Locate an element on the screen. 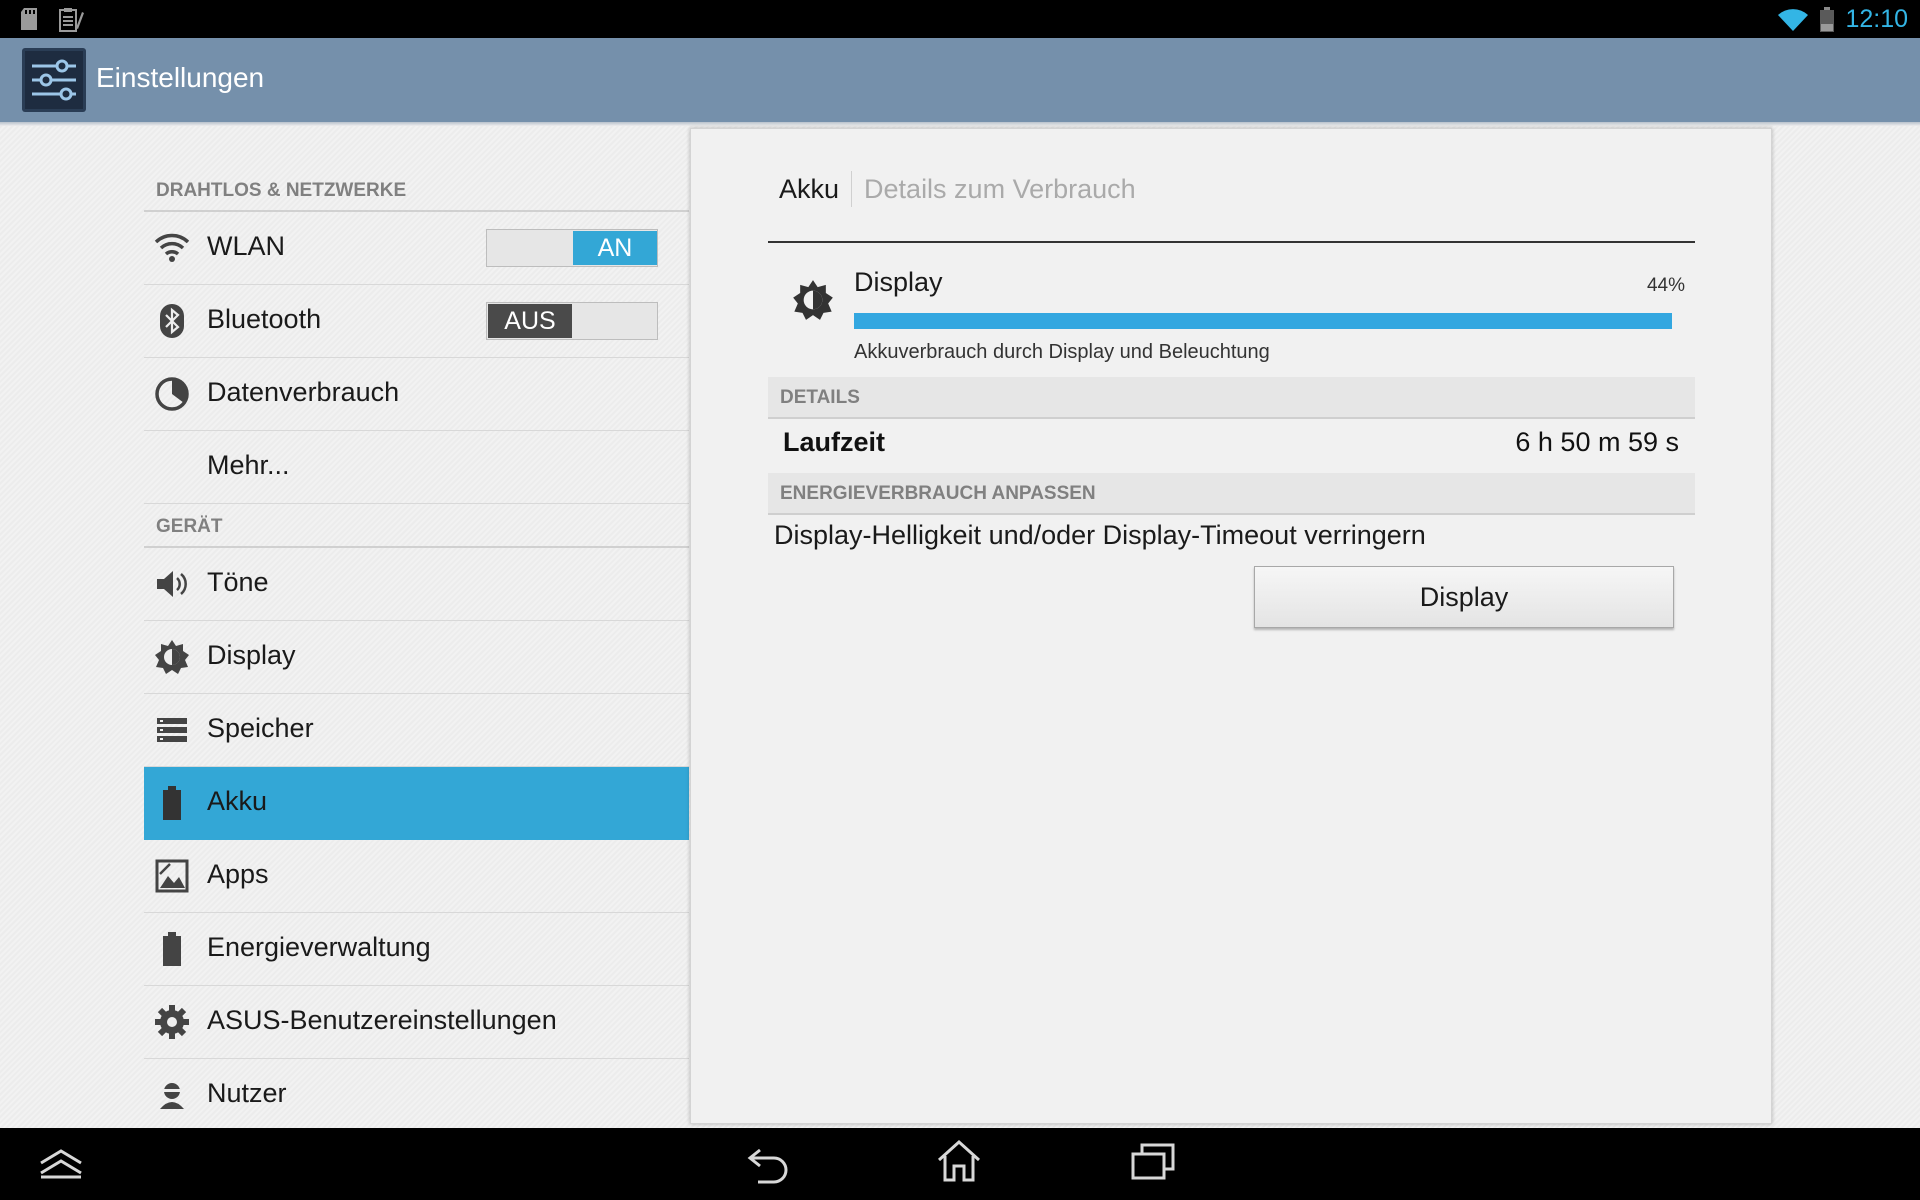  header-divider is located at coordinates (1231, 242).